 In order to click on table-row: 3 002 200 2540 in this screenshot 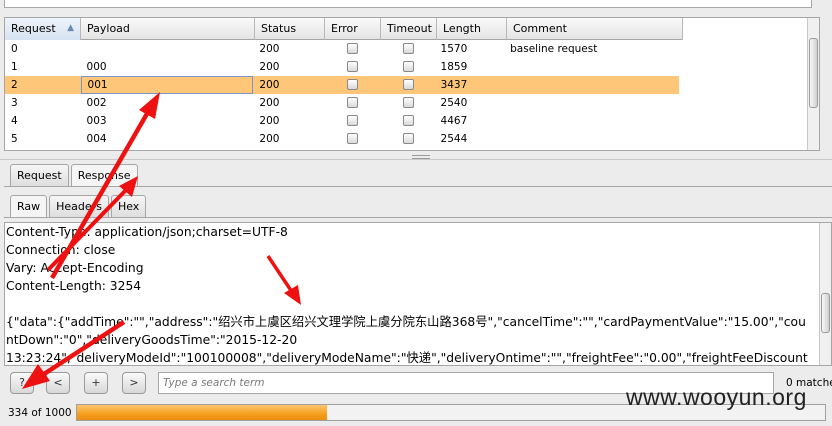, I will do `click(342, 103)`.